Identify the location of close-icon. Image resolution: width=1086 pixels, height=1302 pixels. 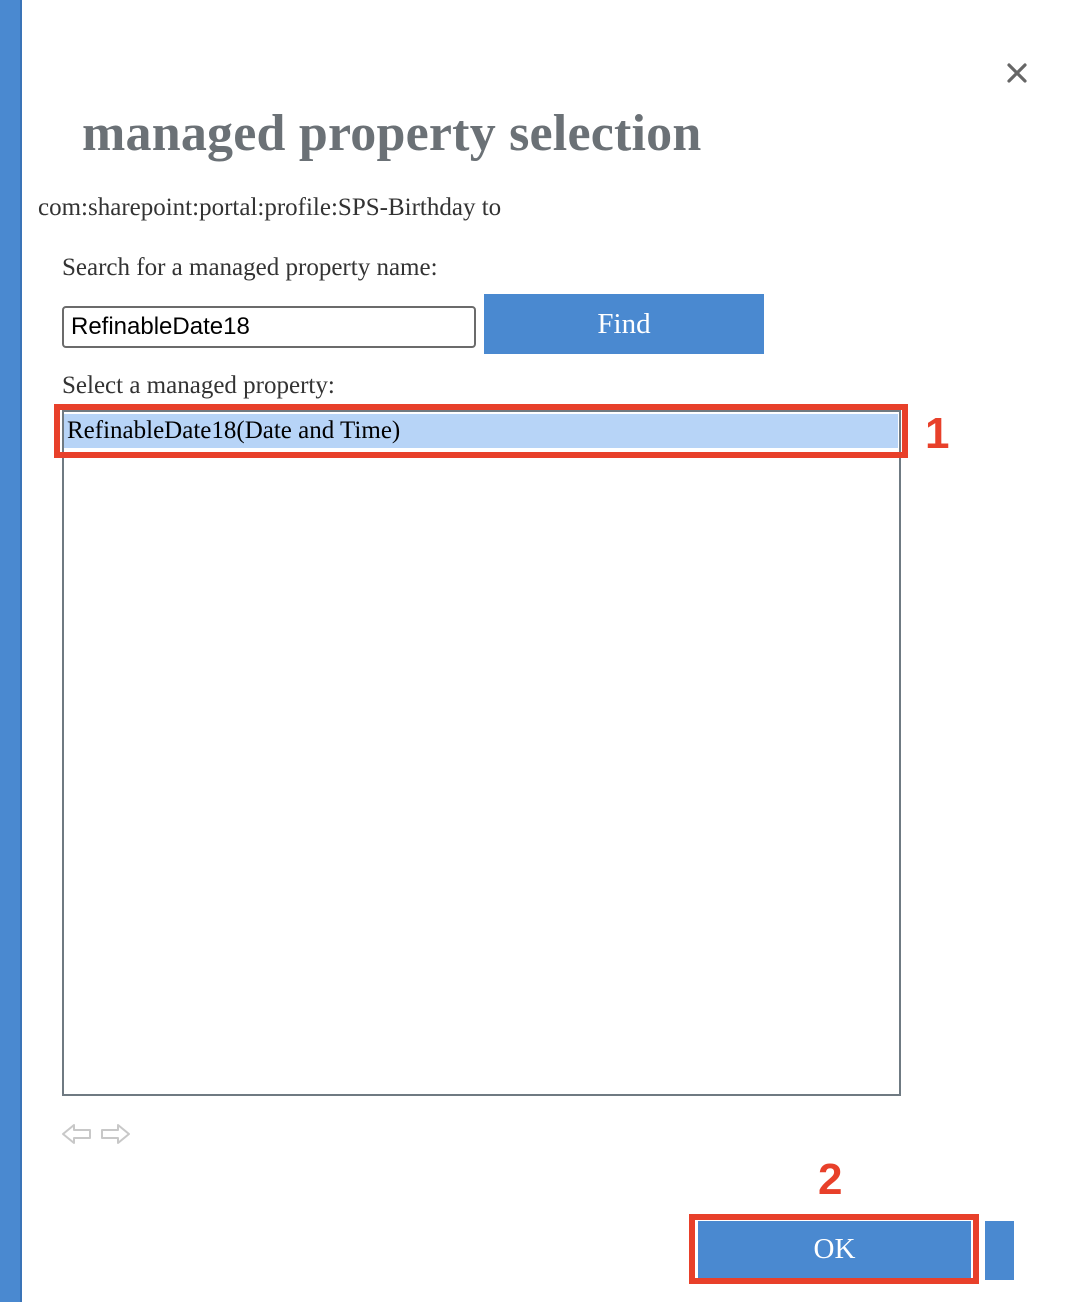
(1017, 73).